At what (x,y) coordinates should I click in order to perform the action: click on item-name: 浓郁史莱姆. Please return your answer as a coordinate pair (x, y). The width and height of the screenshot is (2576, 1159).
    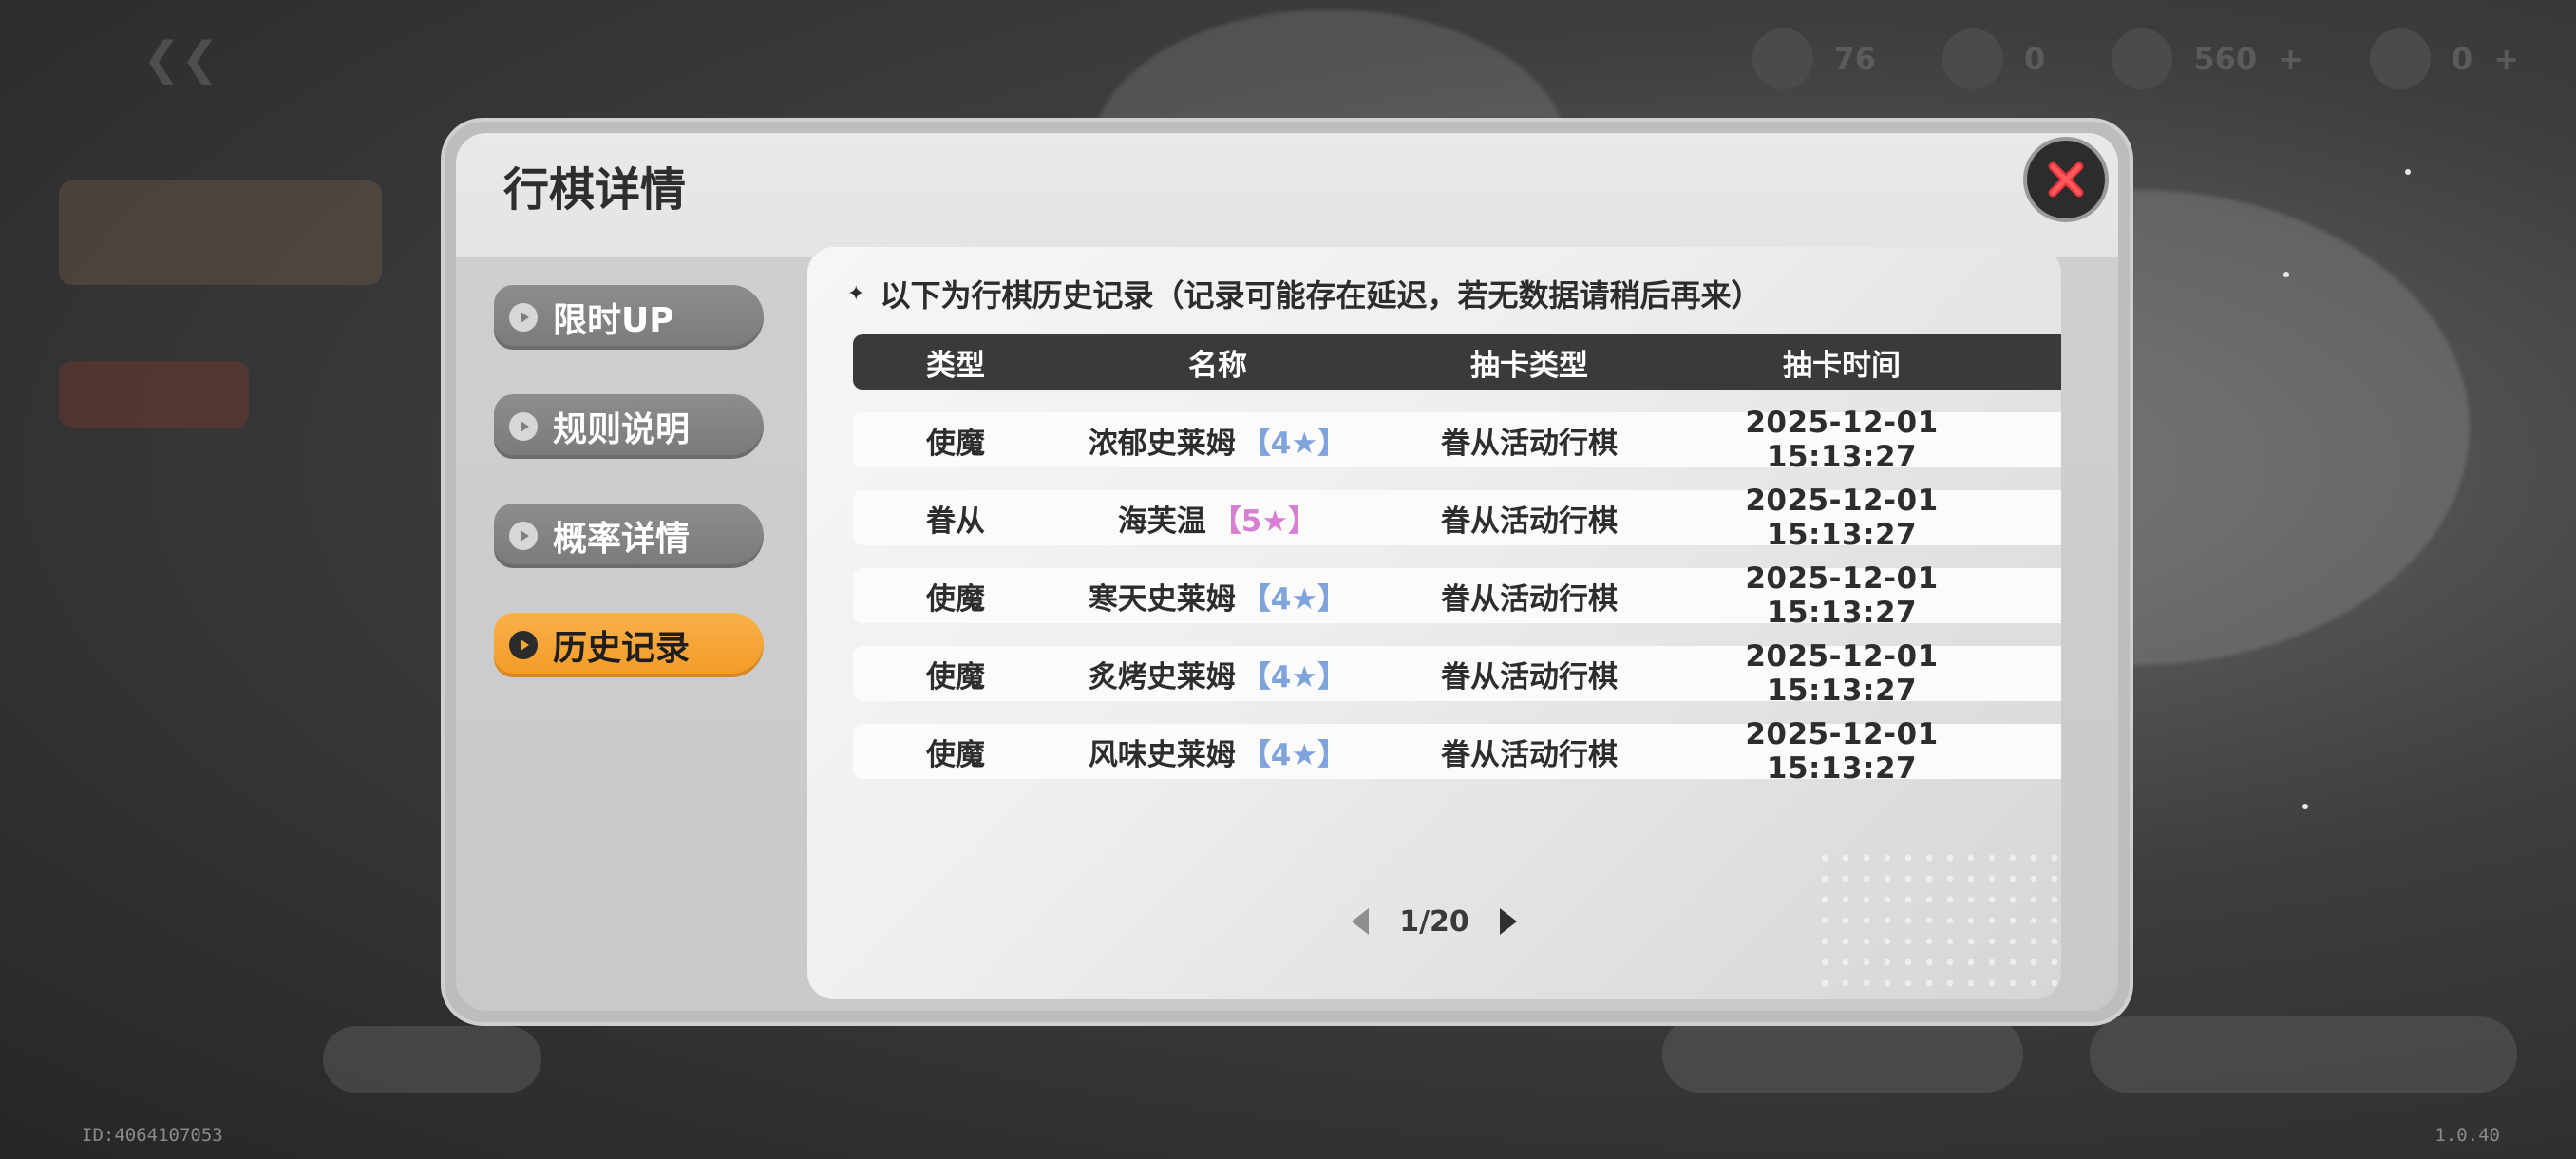
    Looking at the image, I should click on (1162, 443).